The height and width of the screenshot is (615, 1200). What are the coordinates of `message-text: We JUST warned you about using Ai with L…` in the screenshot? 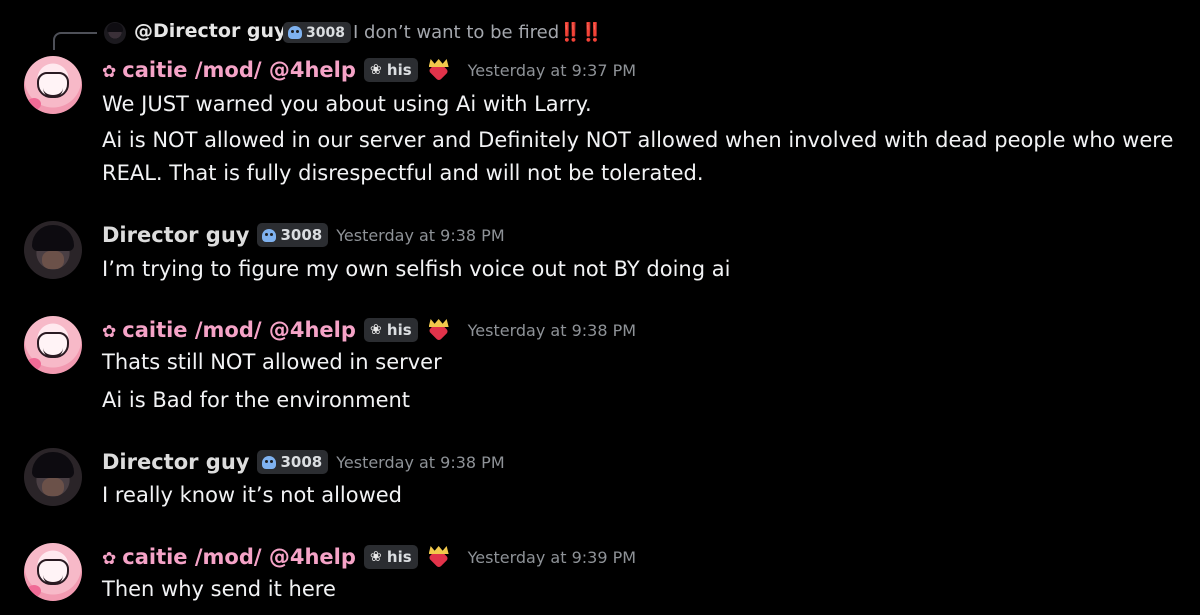 It's located at (347, 104).